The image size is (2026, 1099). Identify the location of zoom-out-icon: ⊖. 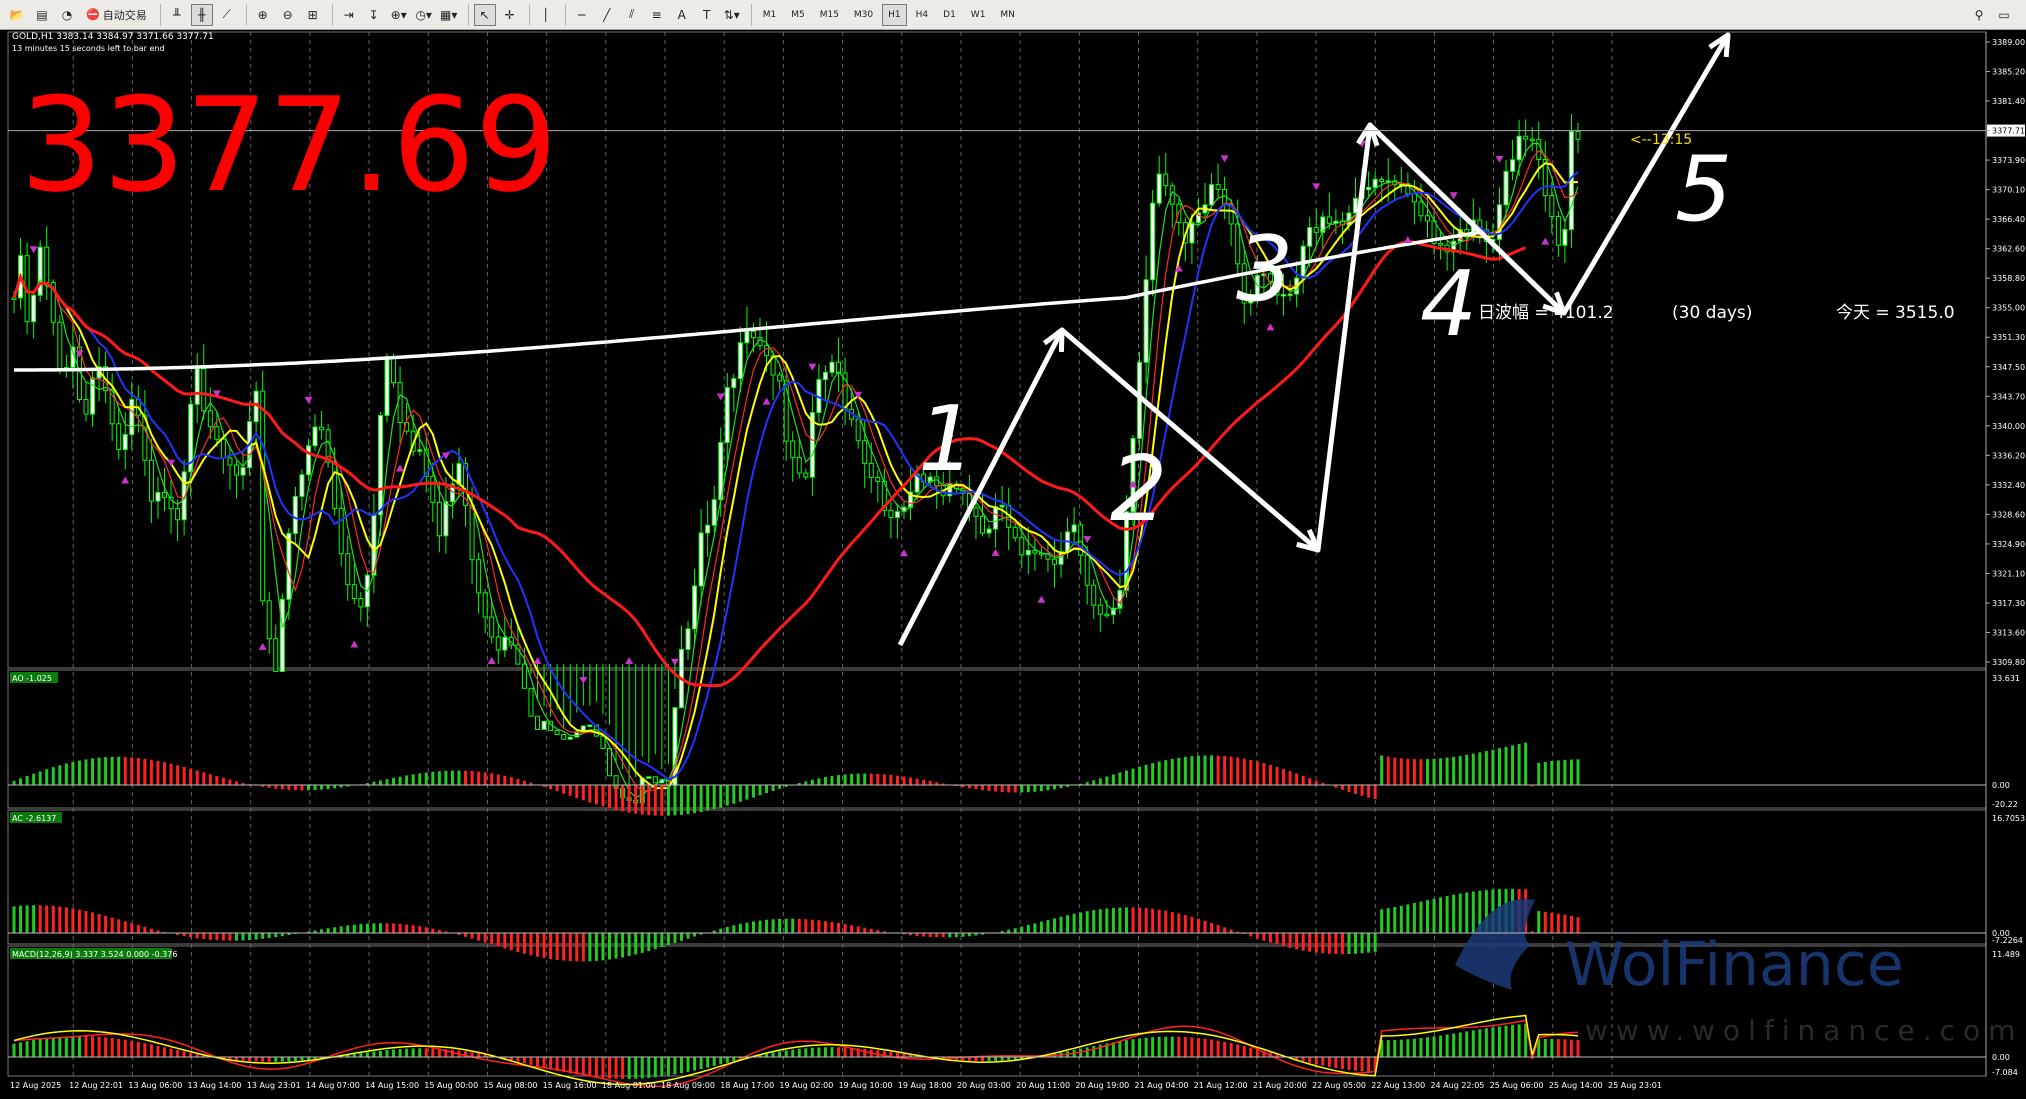
(288, 15).